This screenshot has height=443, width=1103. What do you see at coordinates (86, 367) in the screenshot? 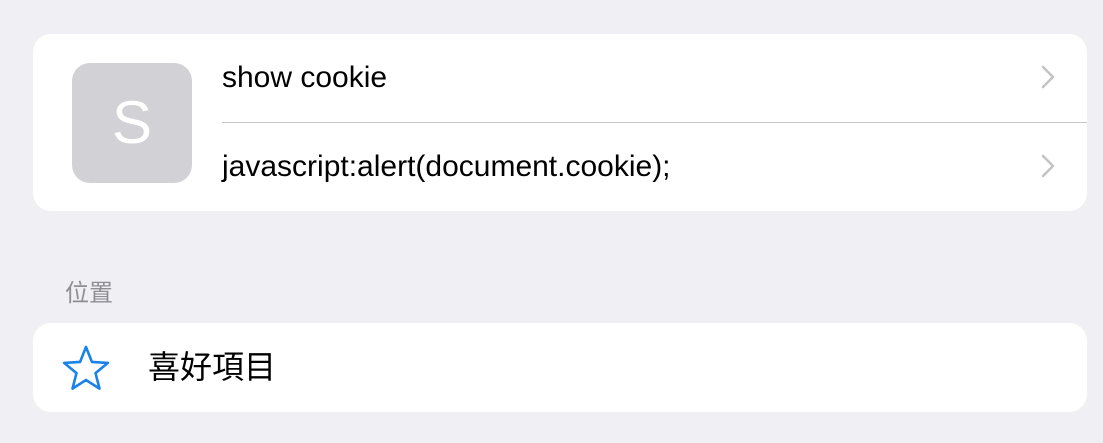
I see `star-icon` at bounding box center [86, 367].